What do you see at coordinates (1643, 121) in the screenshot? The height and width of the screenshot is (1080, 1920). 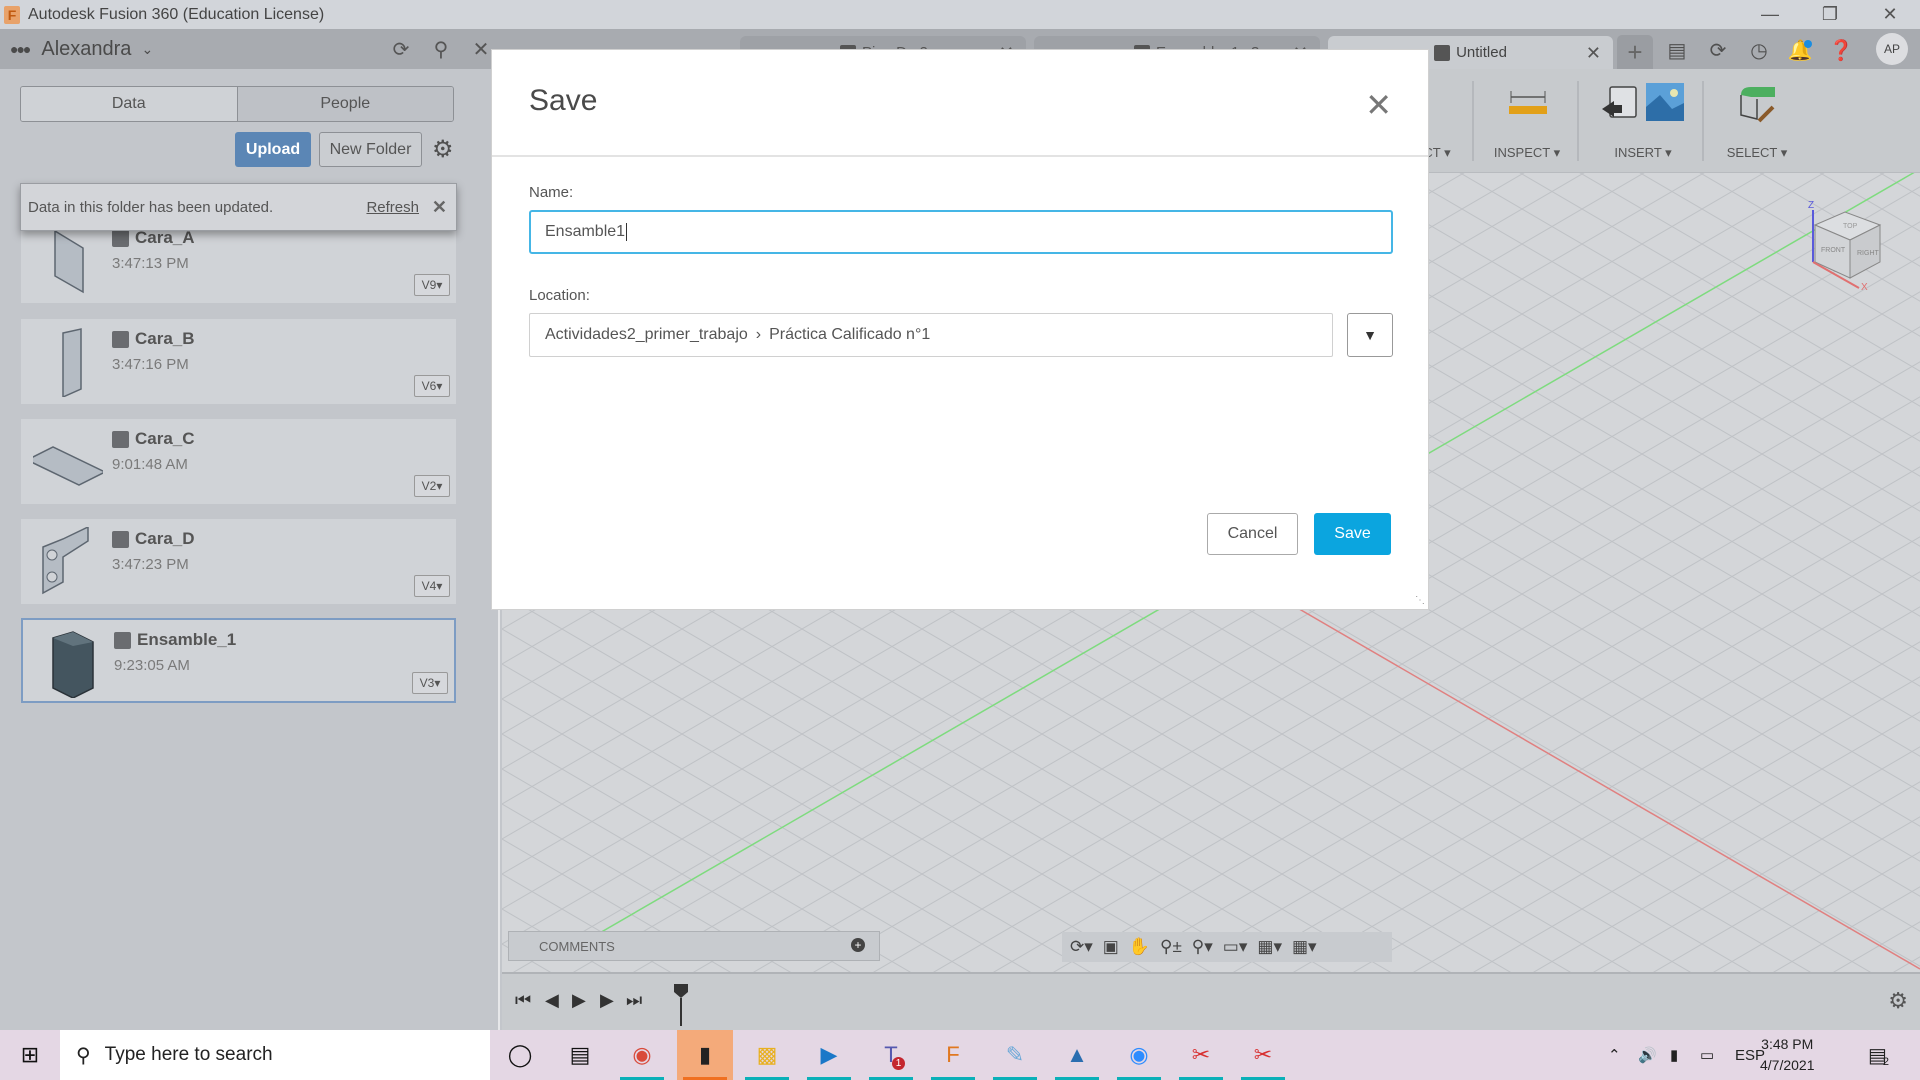 I see `insert-menu: INSERT ▾` at bounding box center [1643, 121].